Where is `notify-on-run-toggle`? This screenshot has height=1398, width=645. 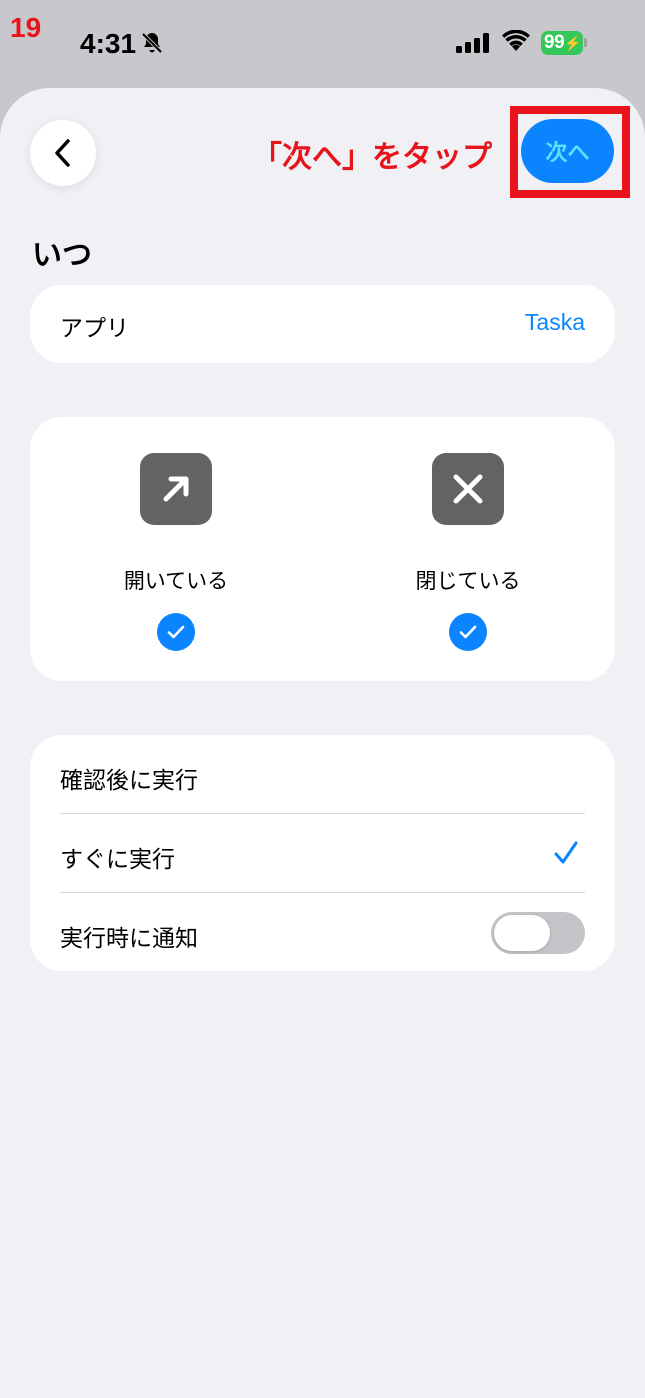
notify-on-run-toggle is located at coordinates (538, 933).